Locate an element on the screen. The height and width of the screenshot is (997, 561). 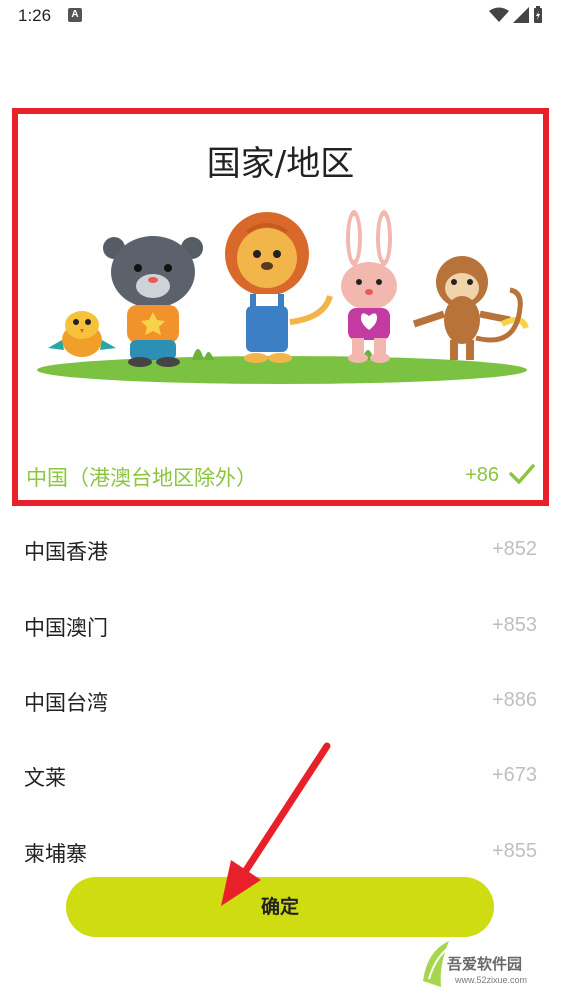
list-item: 中国香港 +852 is located at coordinates (280, 549).